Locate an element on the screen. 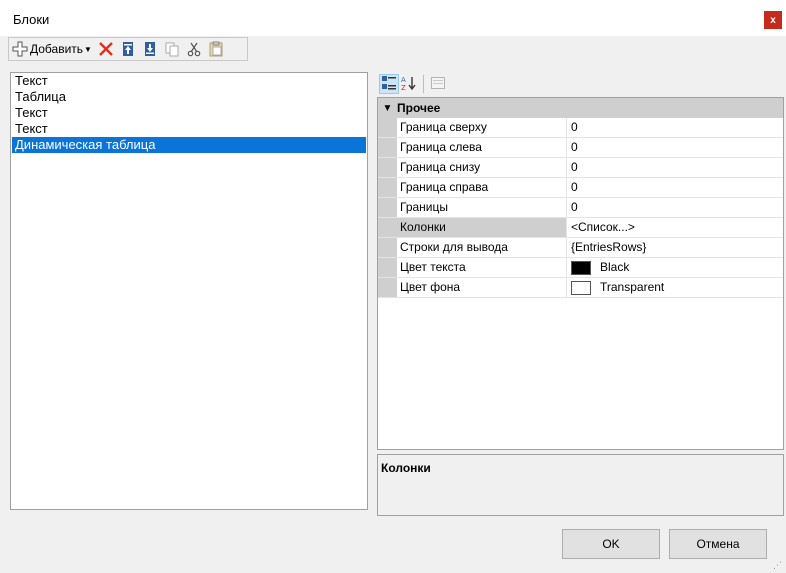  property-value-color: Transparent is located at coordinates (675, 287).